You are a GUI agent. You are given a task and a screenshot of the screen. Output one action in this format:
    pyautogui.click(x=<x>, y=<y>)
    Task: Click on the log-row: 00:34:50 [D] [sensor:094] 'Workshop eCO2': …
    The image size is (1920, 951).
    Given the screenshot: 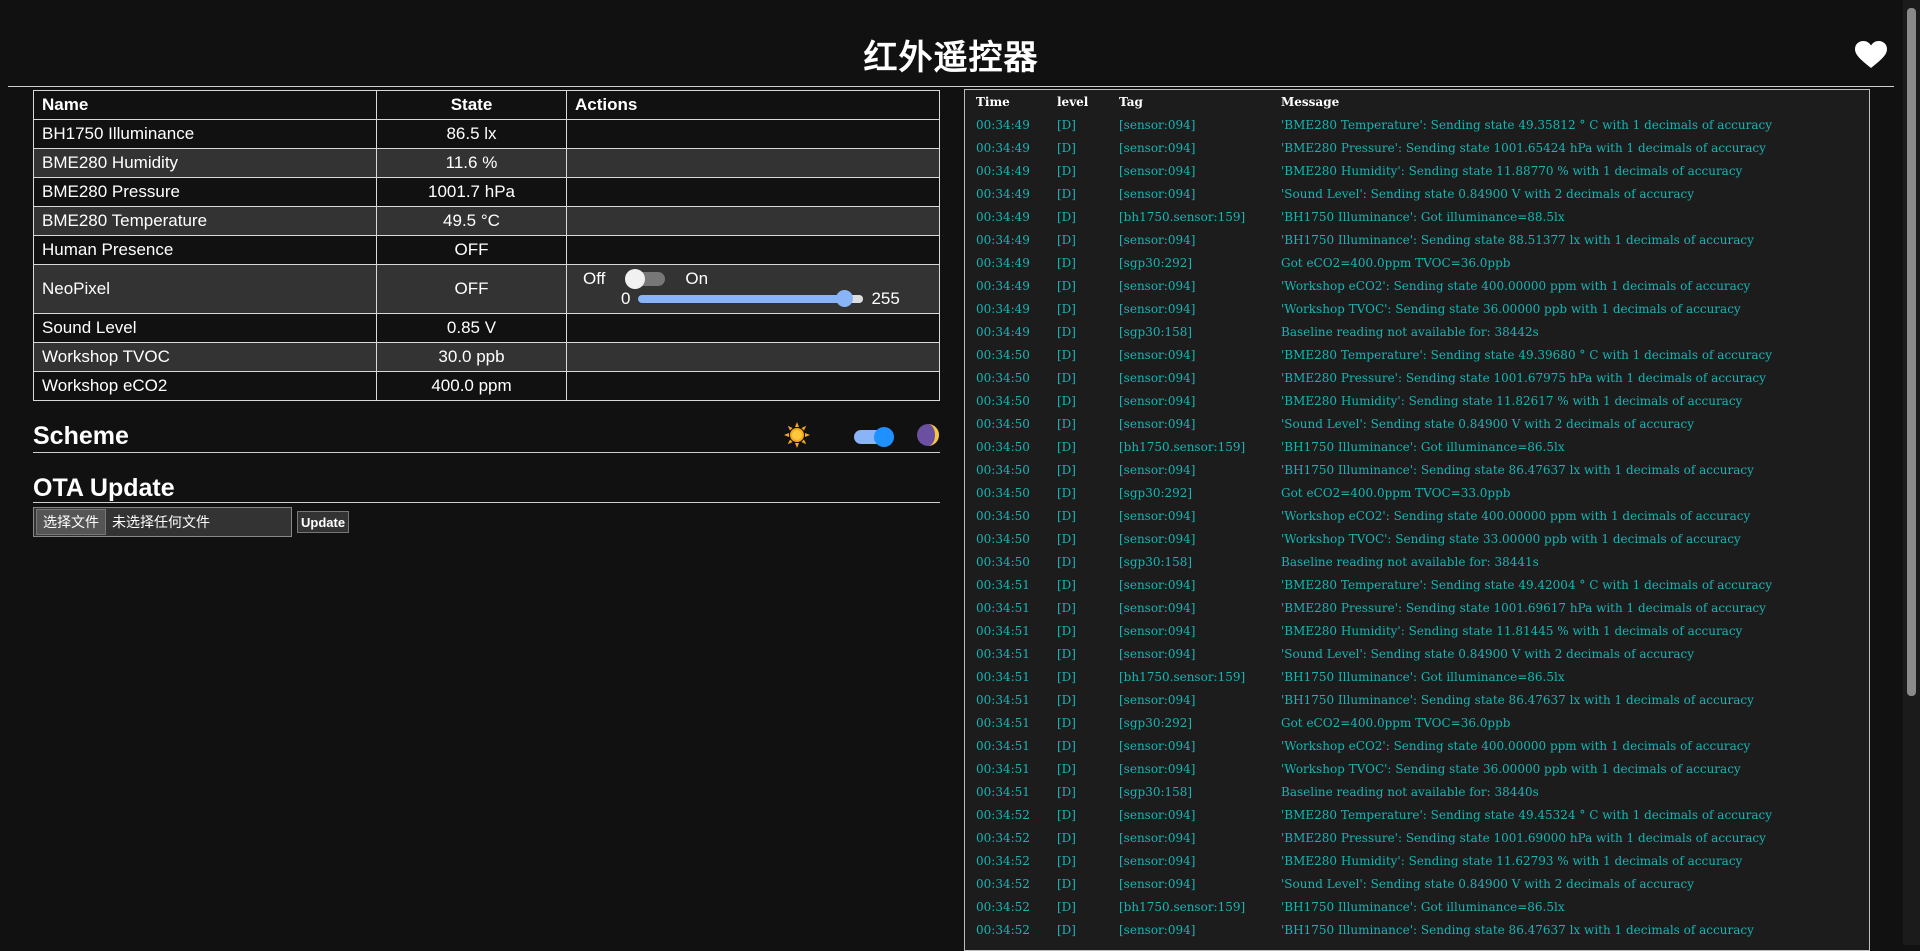 What is the action you would take?
    pyautogui.click(x=1417, y=515)
    